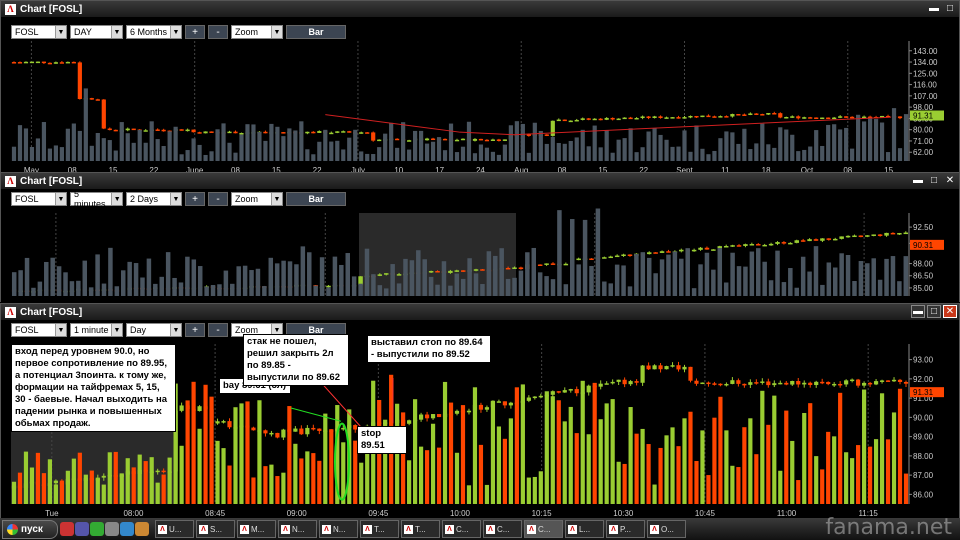 Image resolution: width=960 pixels, height=540 pixels. I want to click on firefox-icon, so click(67, 529).